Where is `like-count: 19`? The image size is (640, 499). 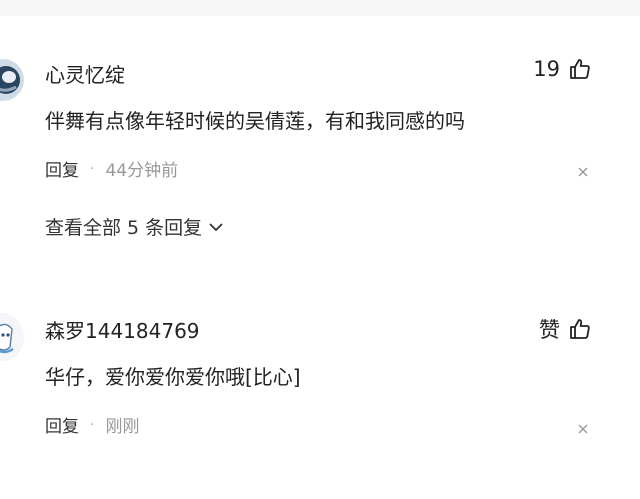 like-count: 19 is located at coordinates (546, 69).